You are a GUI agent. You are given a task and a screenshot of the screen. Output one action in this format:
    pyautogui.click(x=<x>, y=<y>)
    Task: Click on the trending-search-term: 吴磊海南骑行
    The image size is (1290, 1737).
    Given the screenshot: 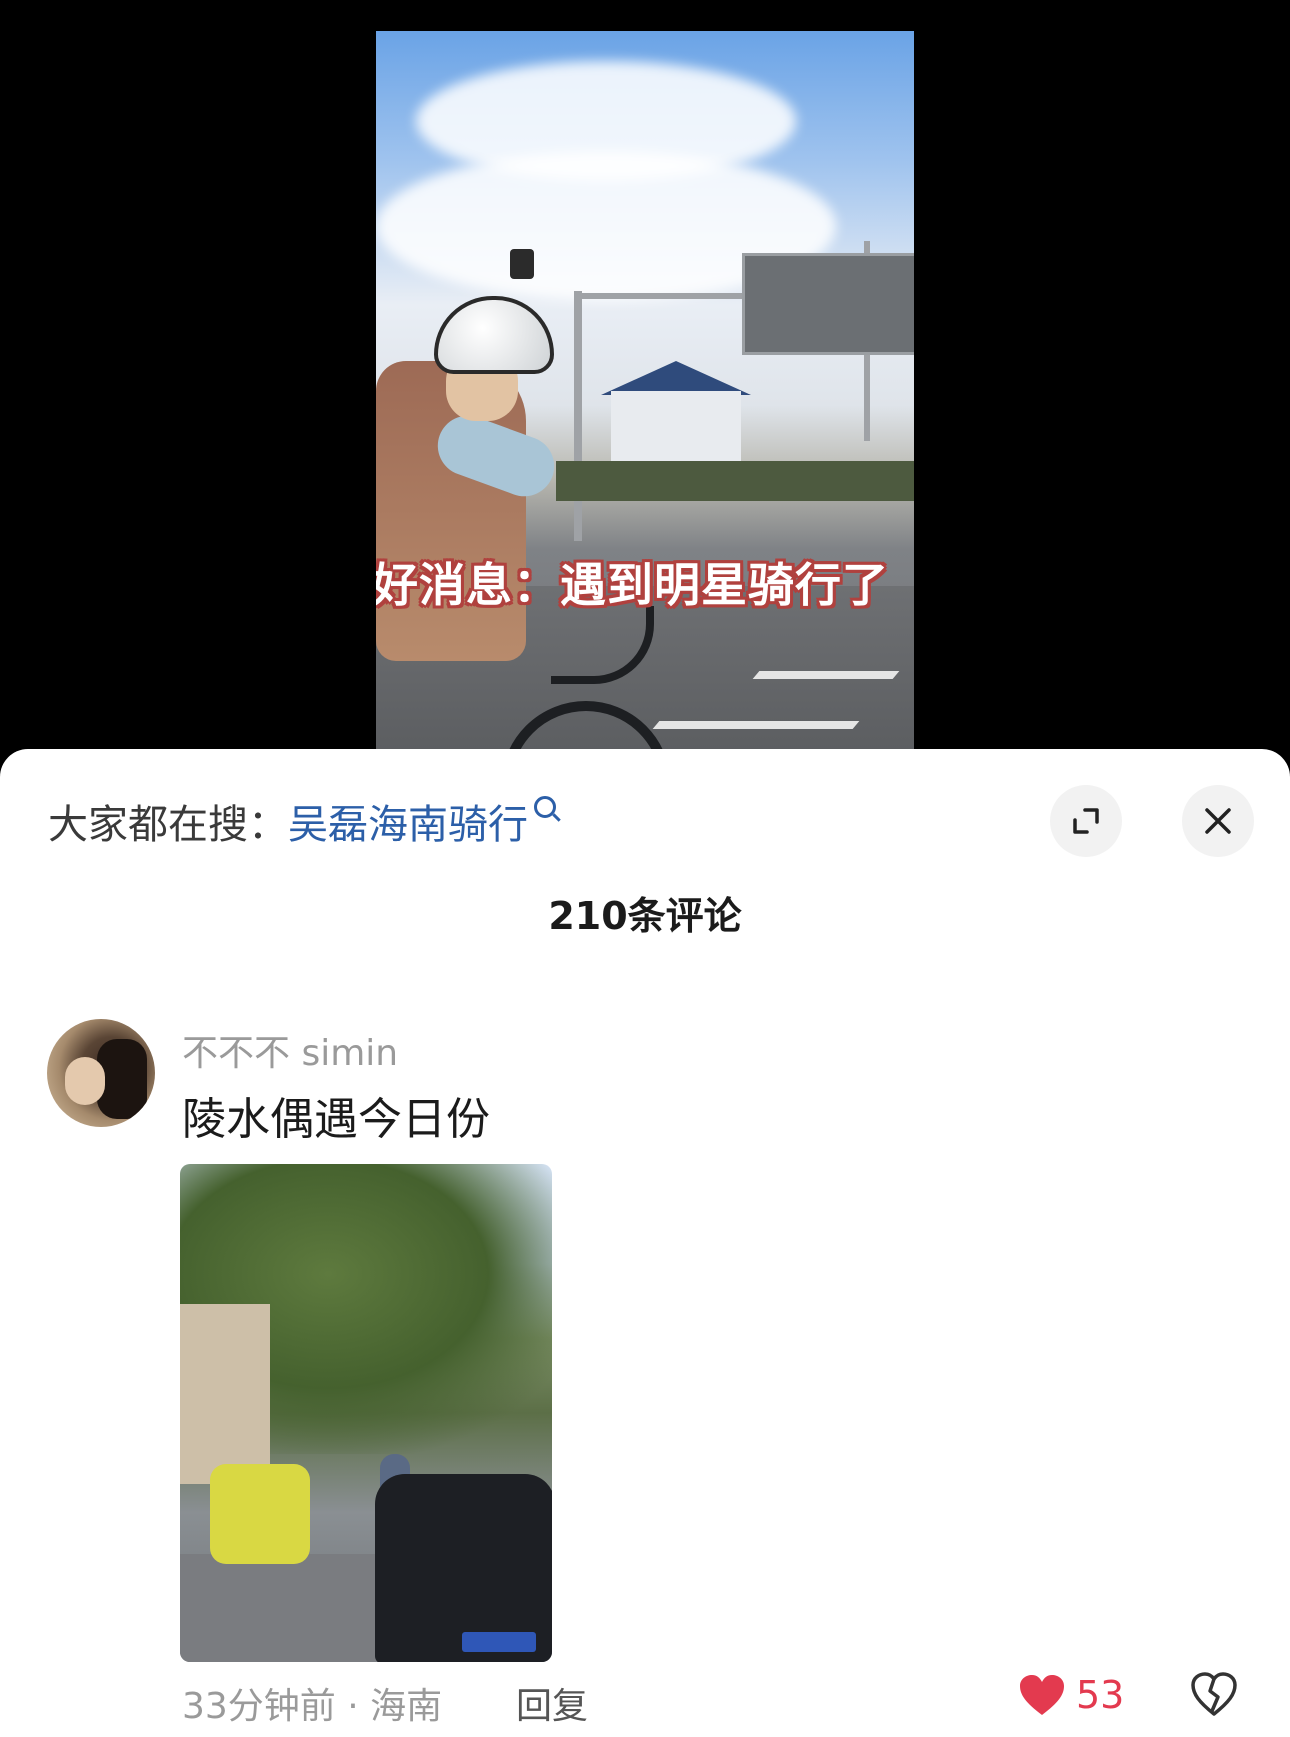 What is the action you would take?
    pyautogui.click(x=408, y=821)
    